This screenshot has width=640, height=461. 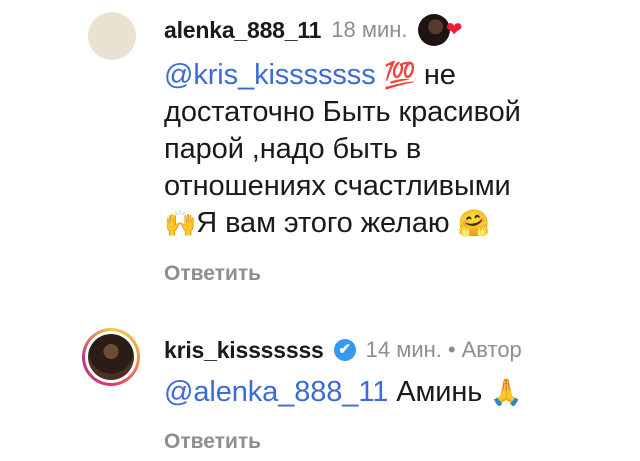 What do you see at coordinates (270, 75) in the screenshot?
I see `mention-link: @kris_kisssssss` at bounding box center [270, 75].